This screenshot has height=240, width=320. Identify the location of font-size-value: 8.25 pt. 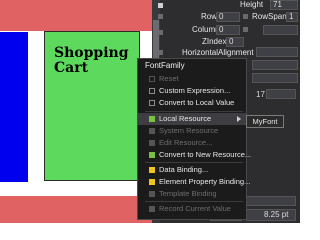
(276, 214).